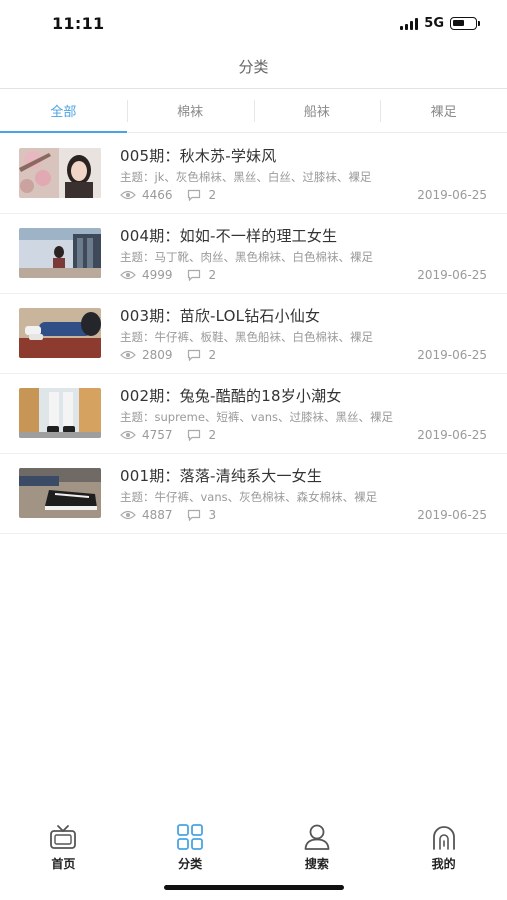  I want to click on tab-mine: 我的, so click(443, 845).